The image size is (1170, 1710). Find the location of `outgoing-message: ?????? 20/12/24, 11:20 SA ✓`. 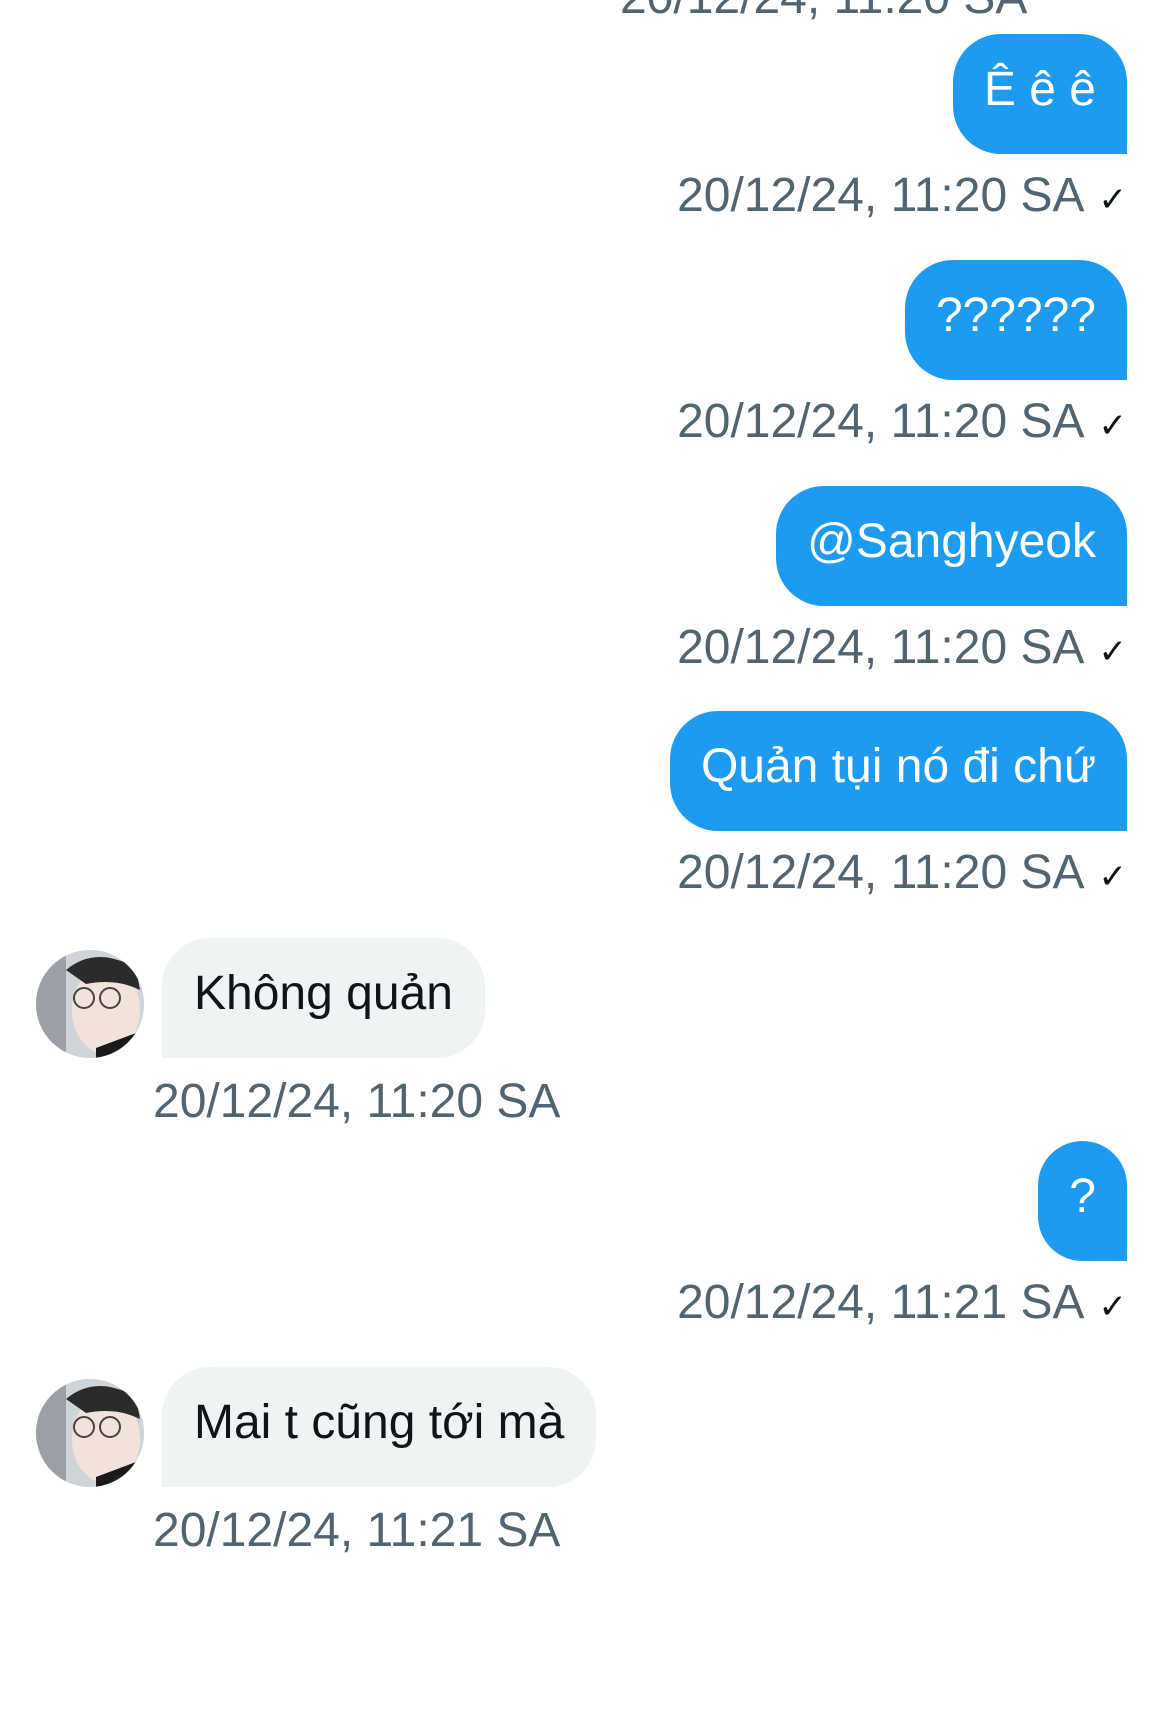

outgoing-message: ?????? 20/12/24, 11:20 SA ✓ is located at coordinates (902, 355).